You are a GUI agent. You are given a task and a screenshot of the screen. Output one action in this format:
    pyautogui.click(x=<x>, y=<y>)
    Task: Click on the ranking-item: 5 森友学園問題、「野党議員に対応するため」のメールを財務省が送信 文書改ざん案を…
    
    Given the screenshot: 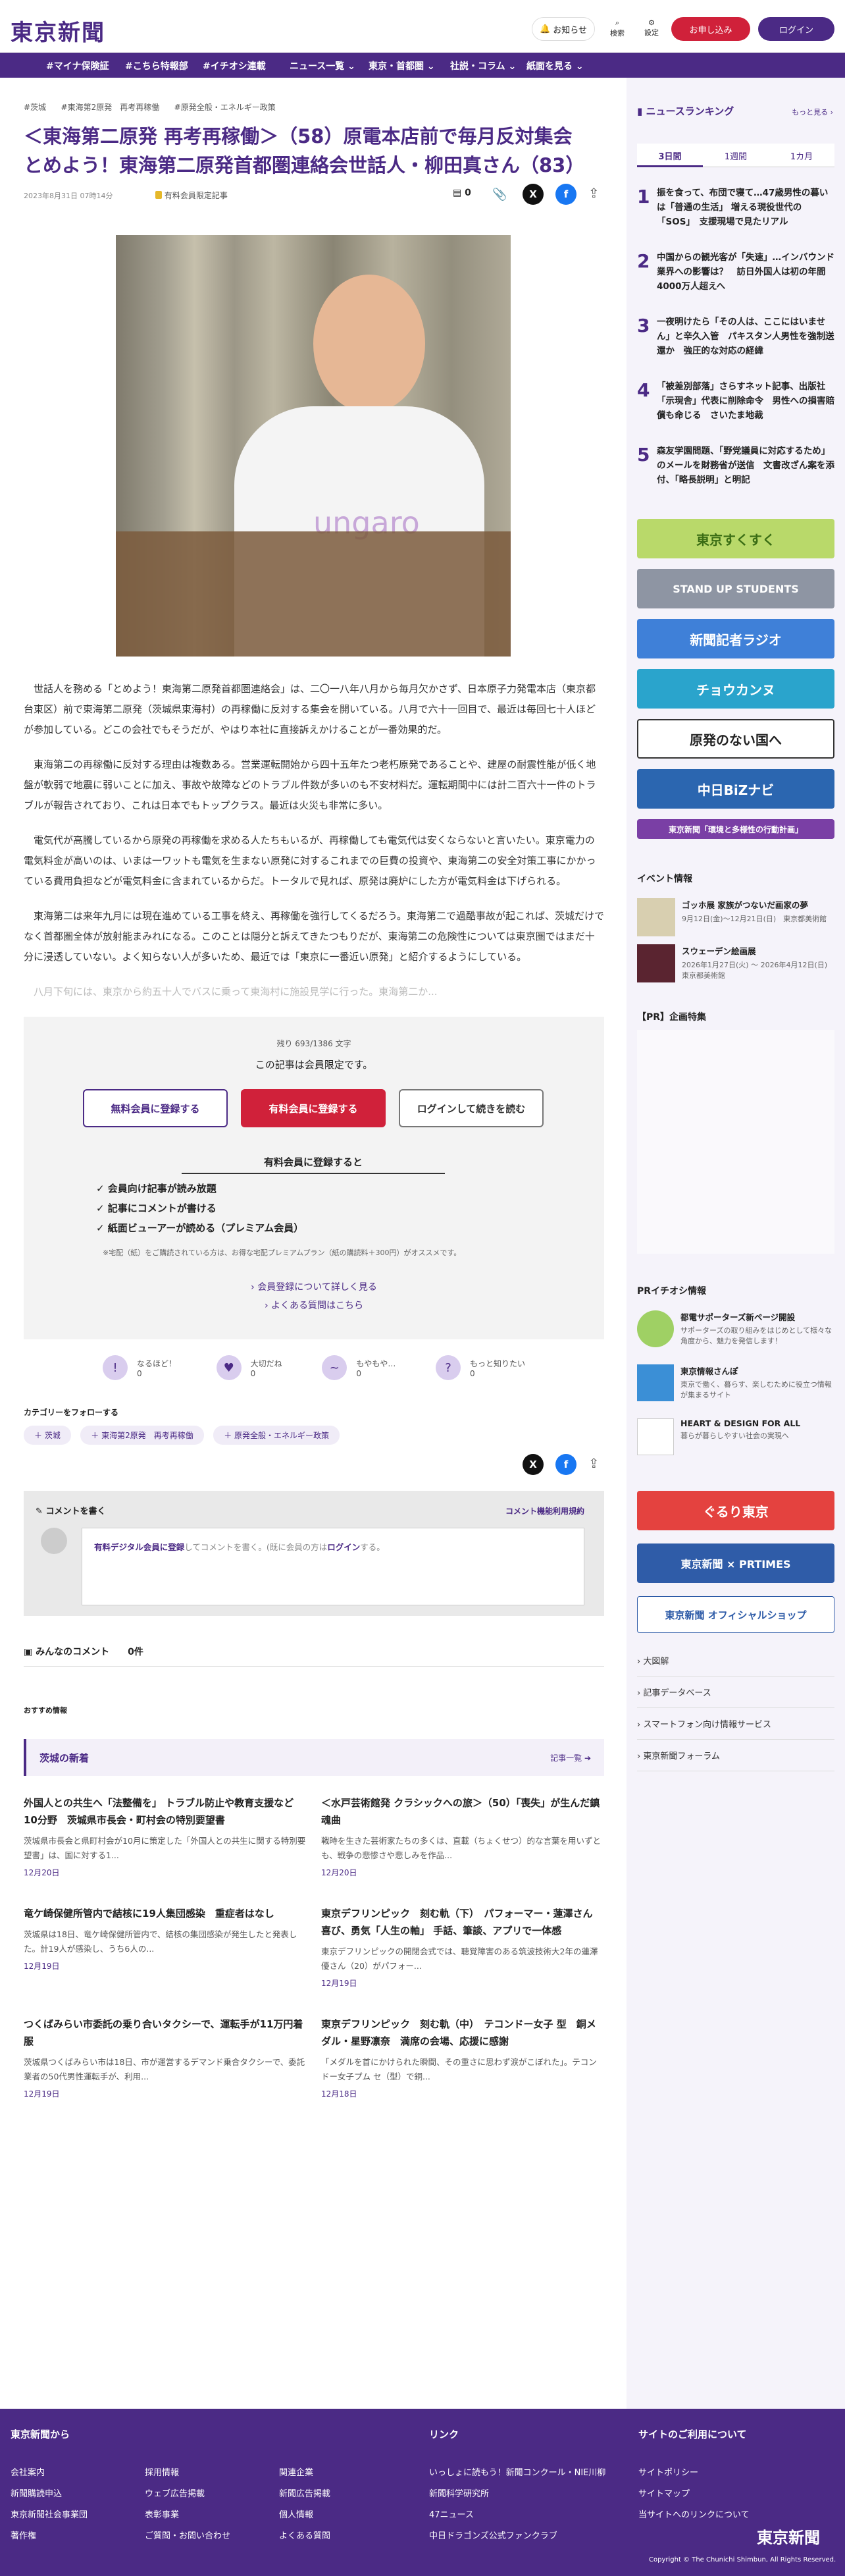 What is the action you would take?
    pyautogui.click(x=736, y=465)
    